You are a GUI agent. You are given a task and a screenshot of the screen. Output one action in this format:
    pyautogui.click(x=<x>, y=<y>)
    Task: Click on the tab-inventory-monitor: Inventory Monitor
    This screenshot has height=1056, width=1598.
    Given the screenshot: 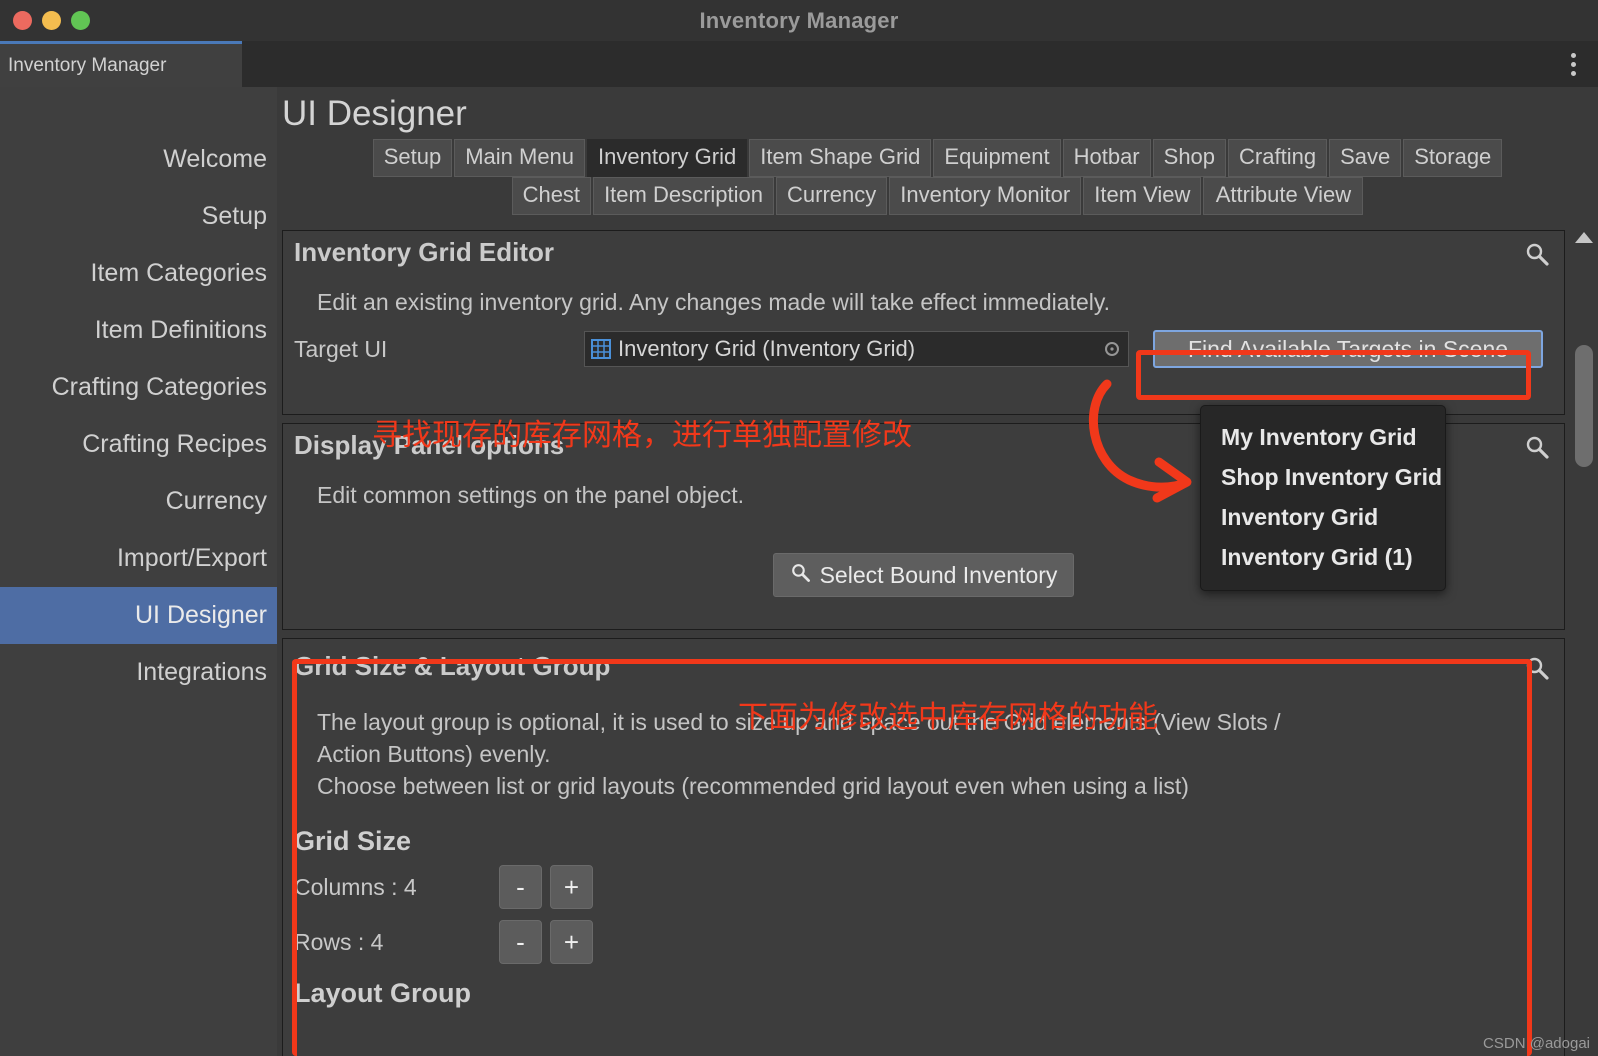 What is the action you would take?
    pyautogui.click(x=985, y=196)
    